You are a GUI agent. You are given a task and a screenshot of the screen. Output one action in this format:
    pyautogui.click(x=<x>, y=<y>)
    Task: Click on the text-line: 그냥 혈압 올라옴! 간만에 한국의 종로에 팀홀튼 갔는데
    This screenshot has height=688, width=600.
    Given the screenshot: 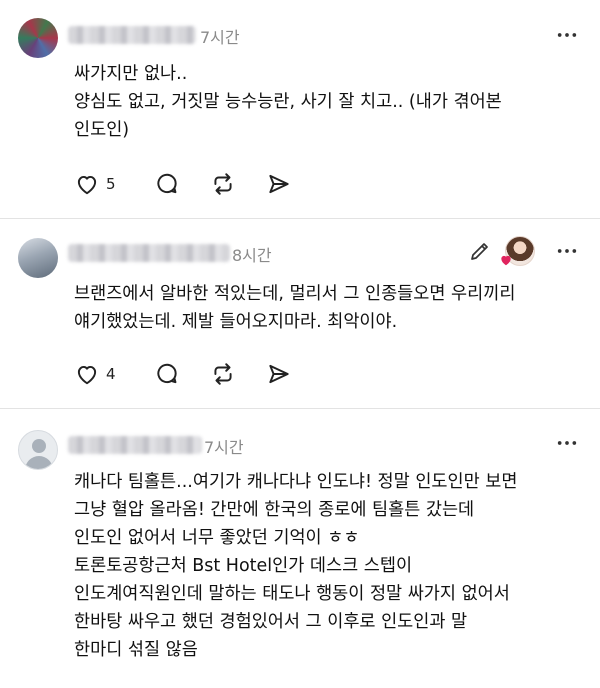 What is the action you would take?
    pyautogui.click(x=274, y=510)
    